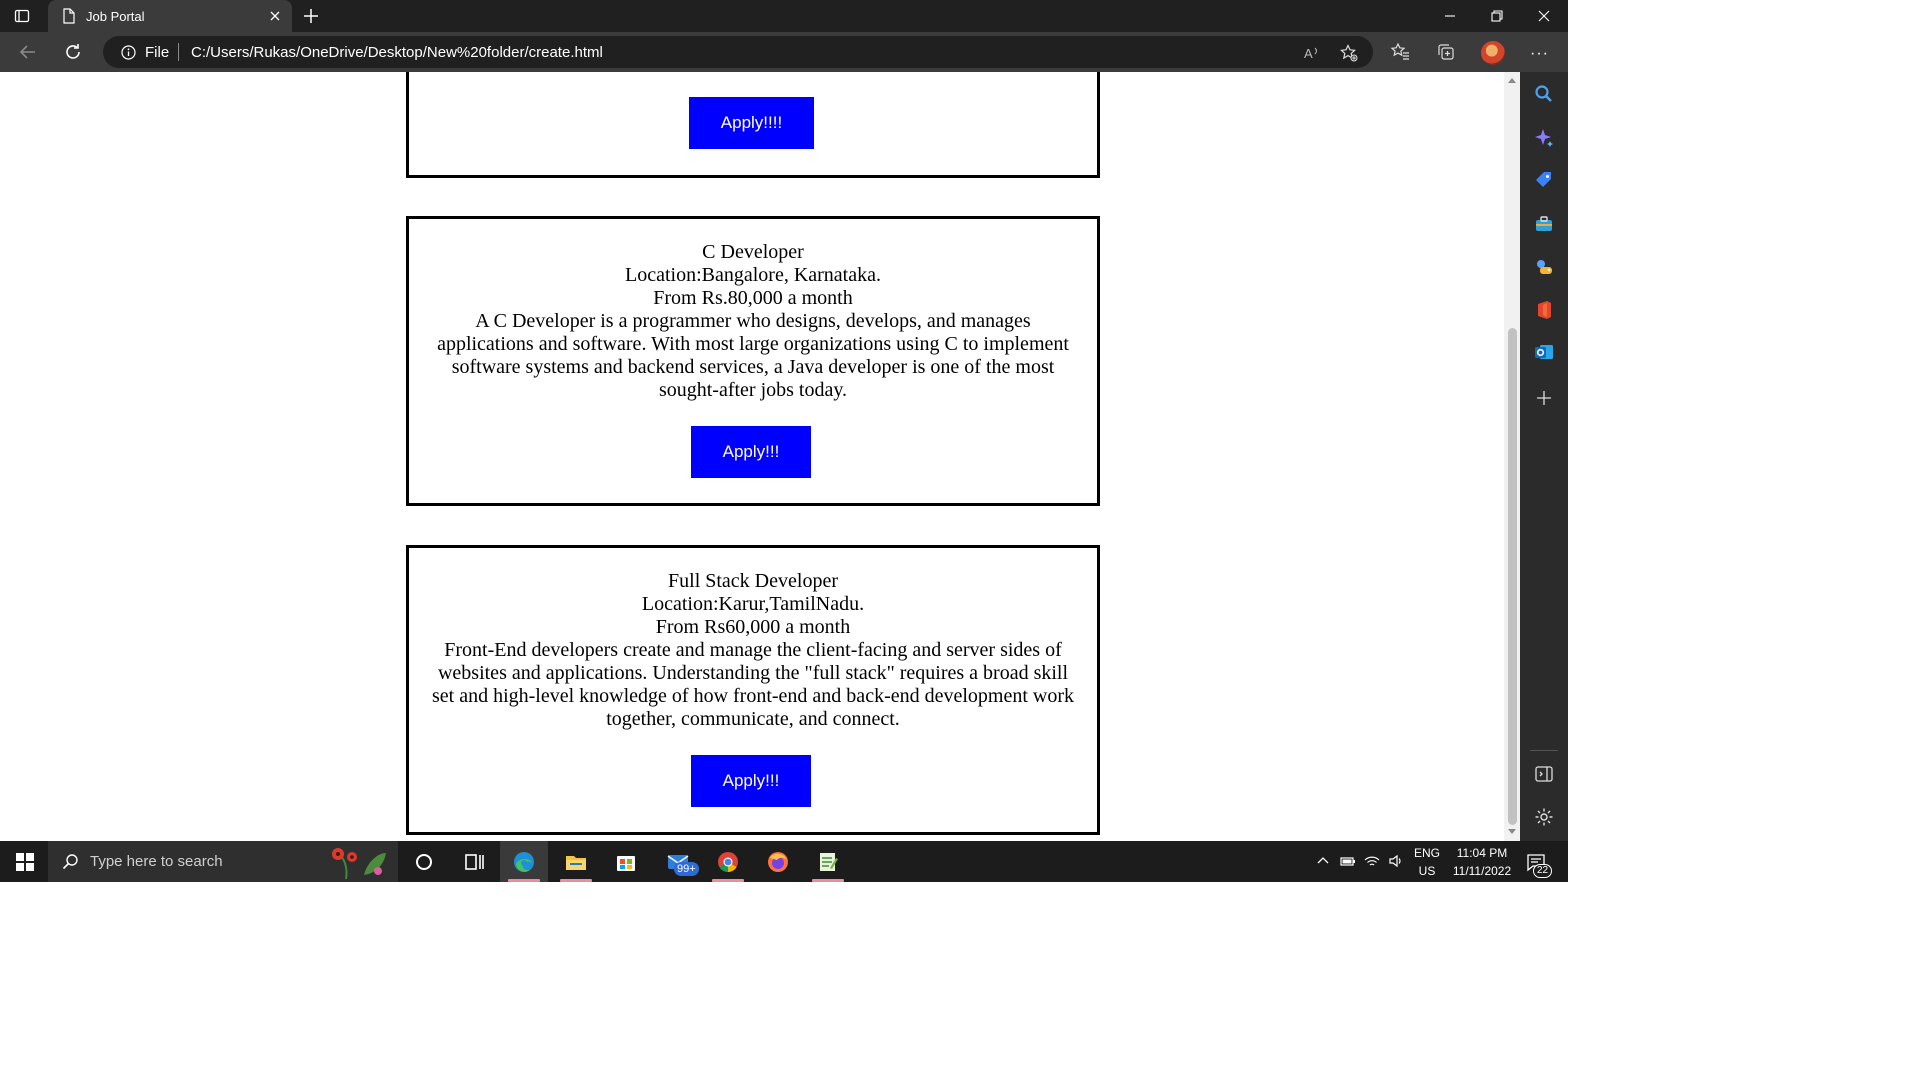  I want to click on battery-icon, so click(1348, 861).